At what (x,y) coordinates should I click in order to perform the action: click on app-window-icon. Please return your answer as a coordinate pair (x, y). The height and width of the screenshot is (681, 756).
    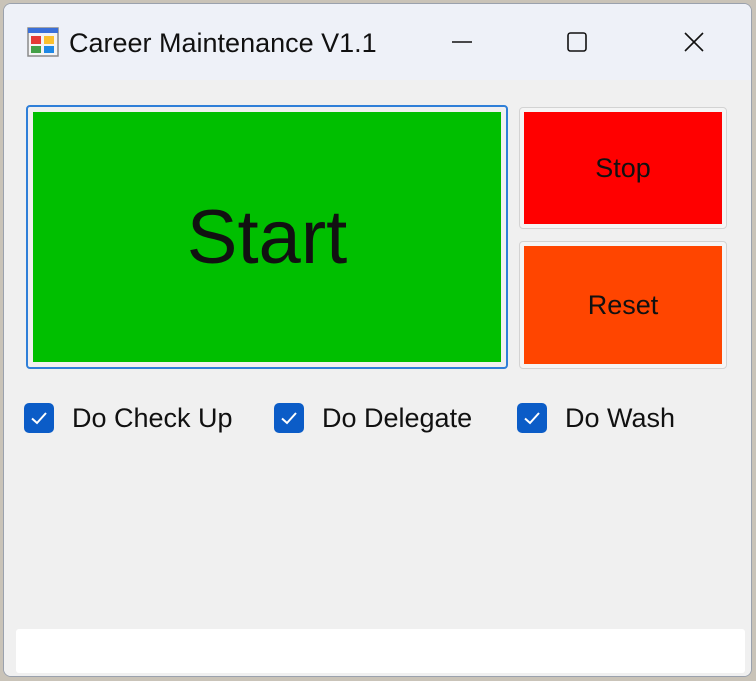
    Looking at the image, I should click on (43, 42).